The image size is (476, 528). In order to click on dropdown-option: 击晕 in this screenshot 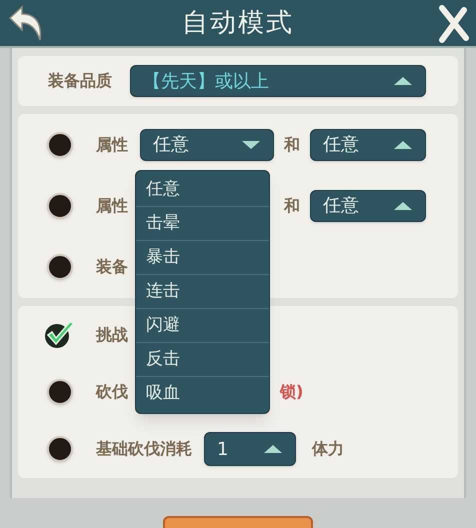, I will do `click(202, 224)`.